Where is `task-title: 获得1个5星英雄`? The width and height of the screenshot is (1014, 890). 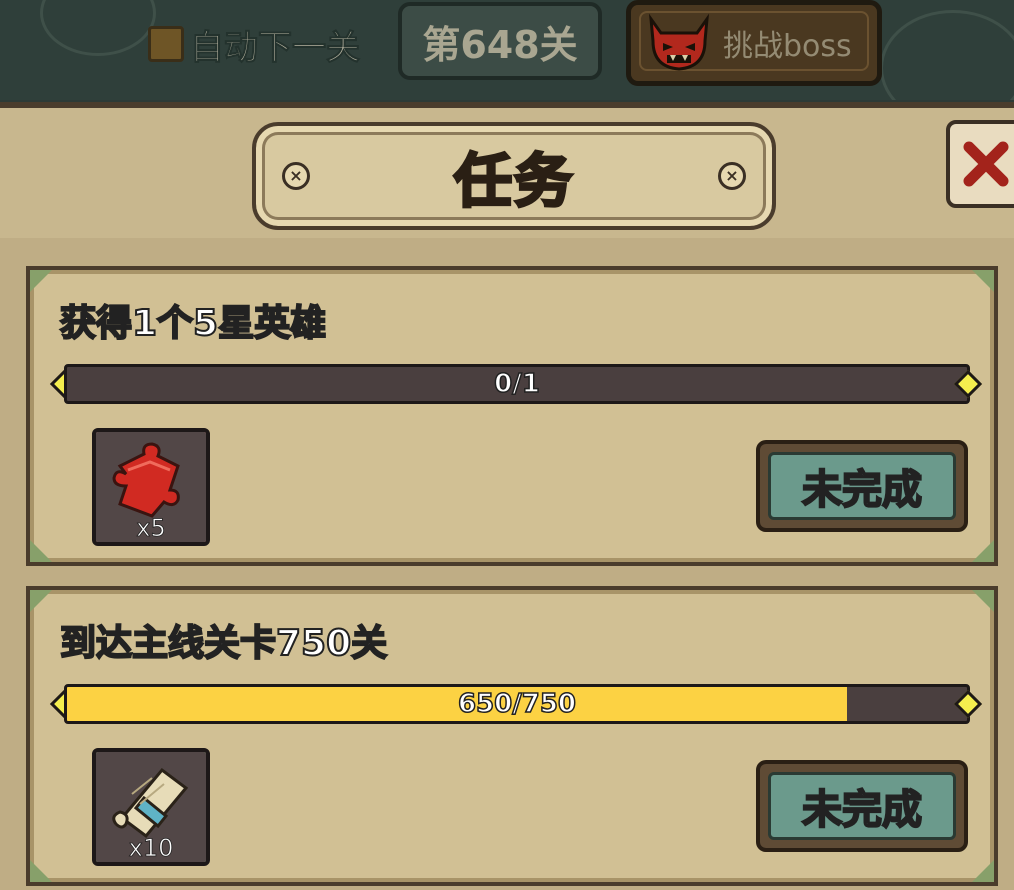 task-title: 获得1个5星英雄 is located at coordinates (193, 323).